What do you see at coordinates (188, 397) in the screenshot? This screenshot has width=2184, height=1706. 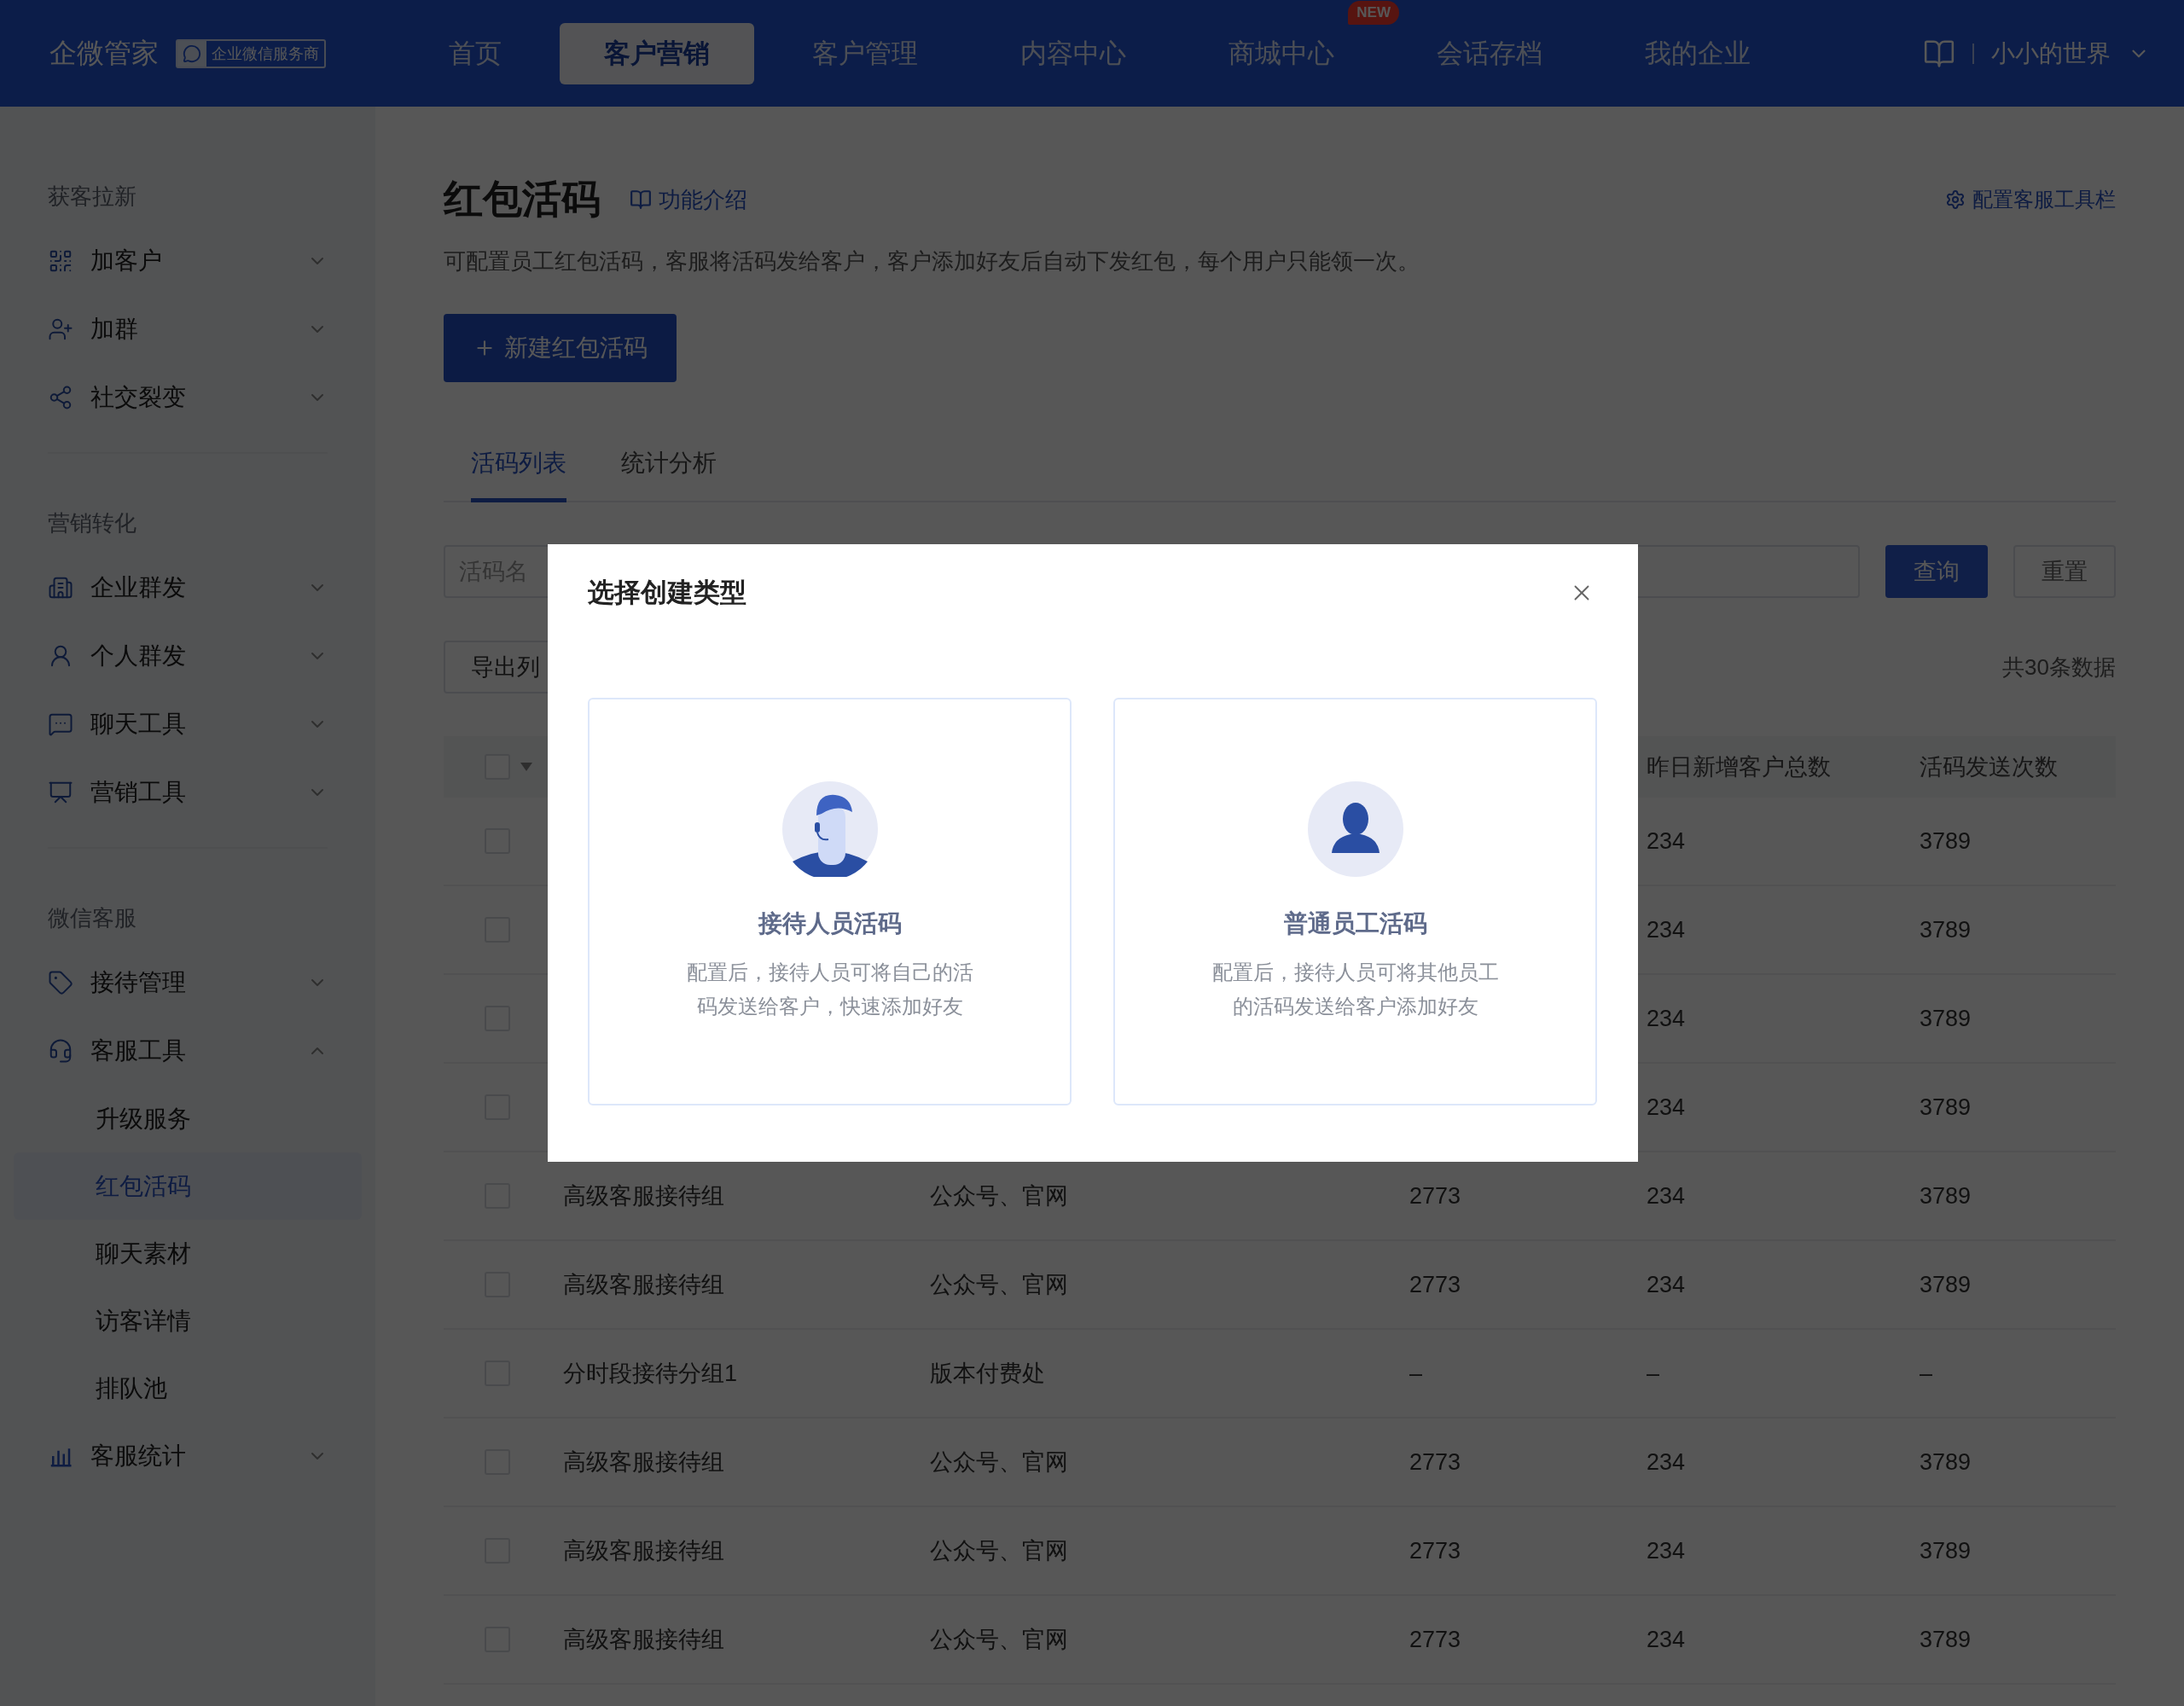 I see `sidebar-item: 社交裂变` at bounding box center [188, 397].